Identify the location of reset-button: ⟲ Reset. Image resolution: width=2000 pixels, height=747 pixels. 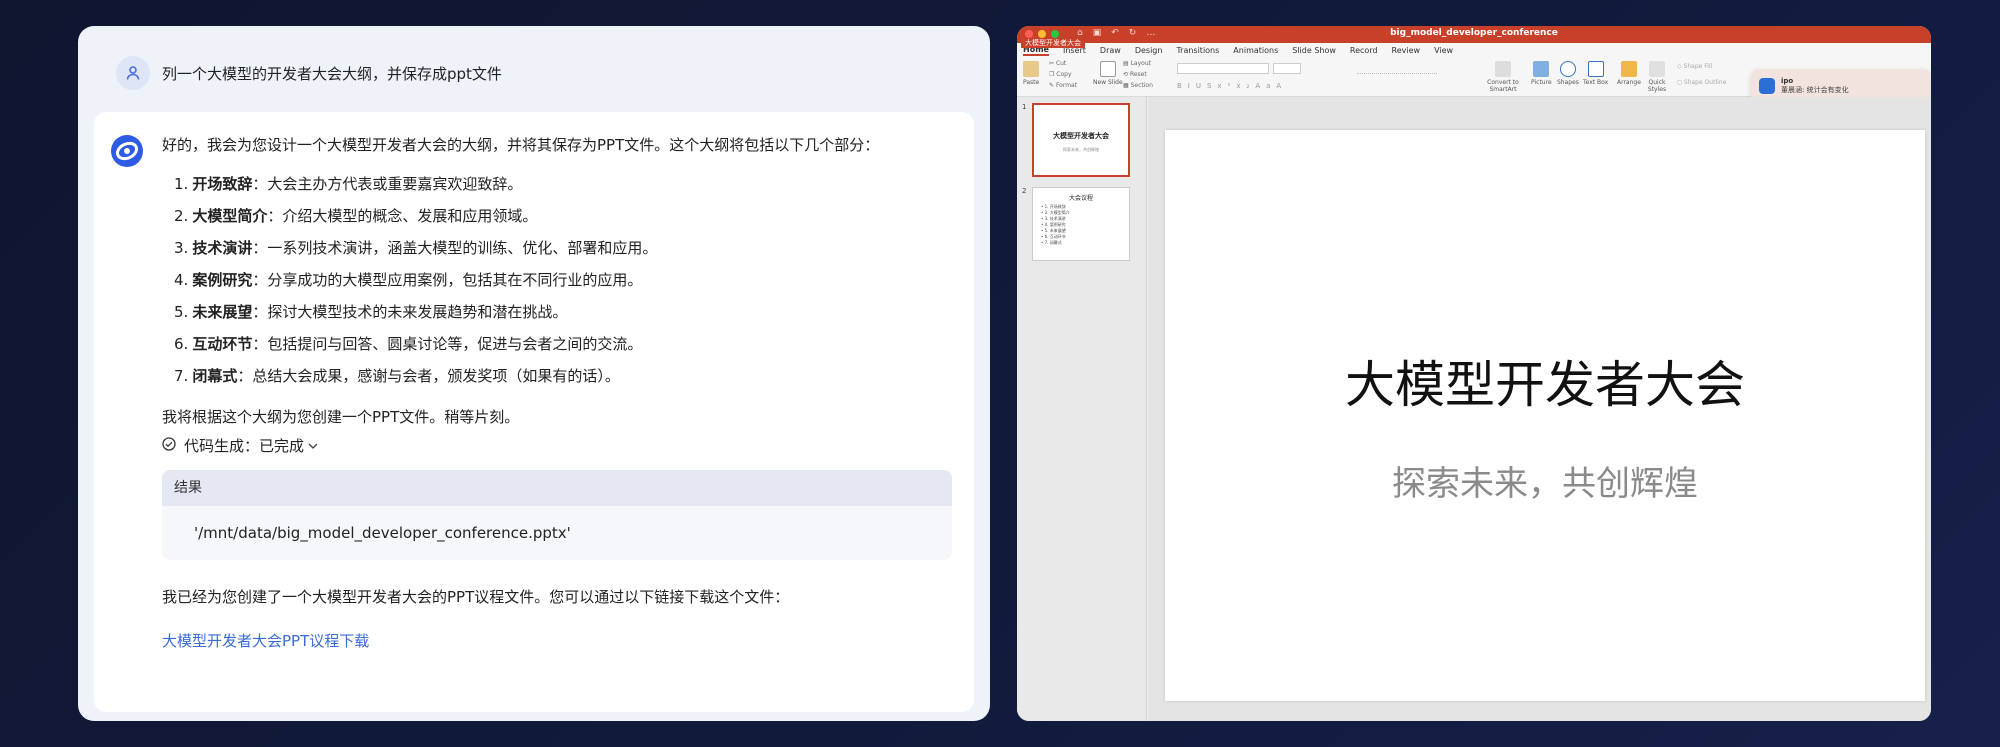
(1135, 74).